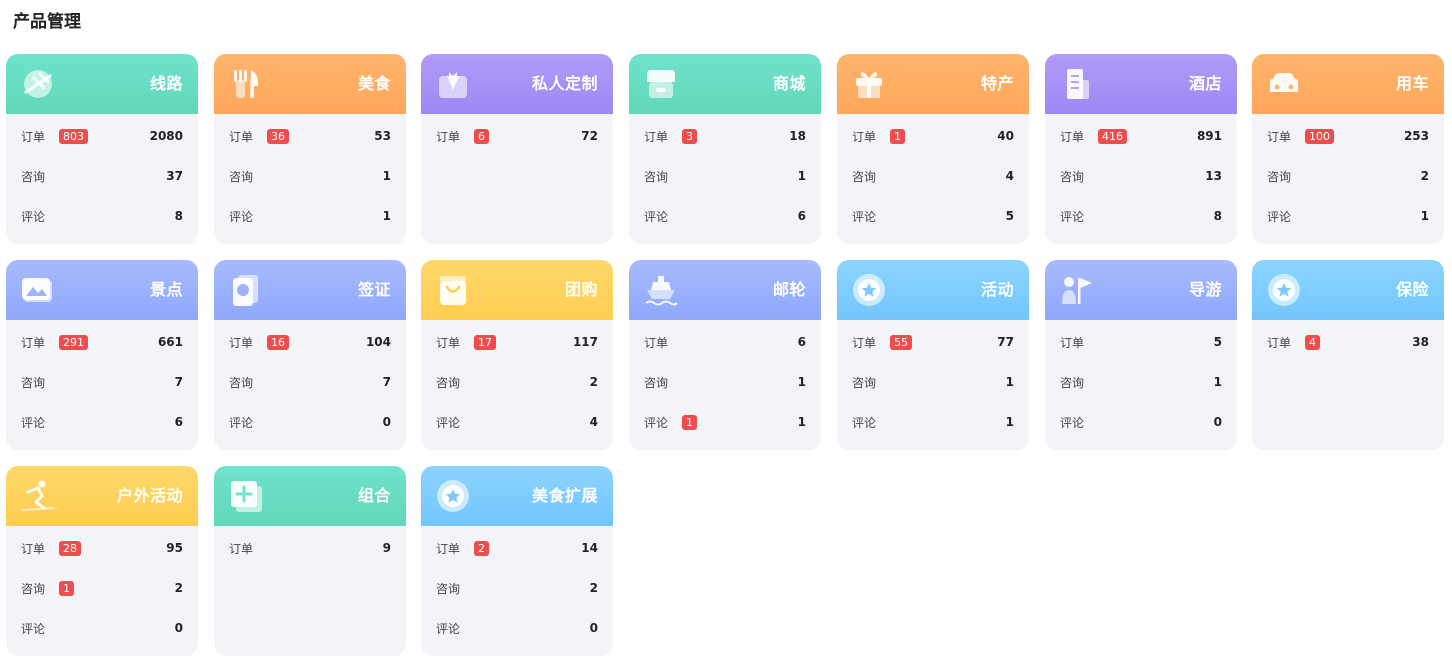 This screenshot has height=665, width=1452. What do you see at coordinates (310, 140) in the screenshot?
I see `stat-row-order: 订单 36 53` at bounding box center [310, 140].